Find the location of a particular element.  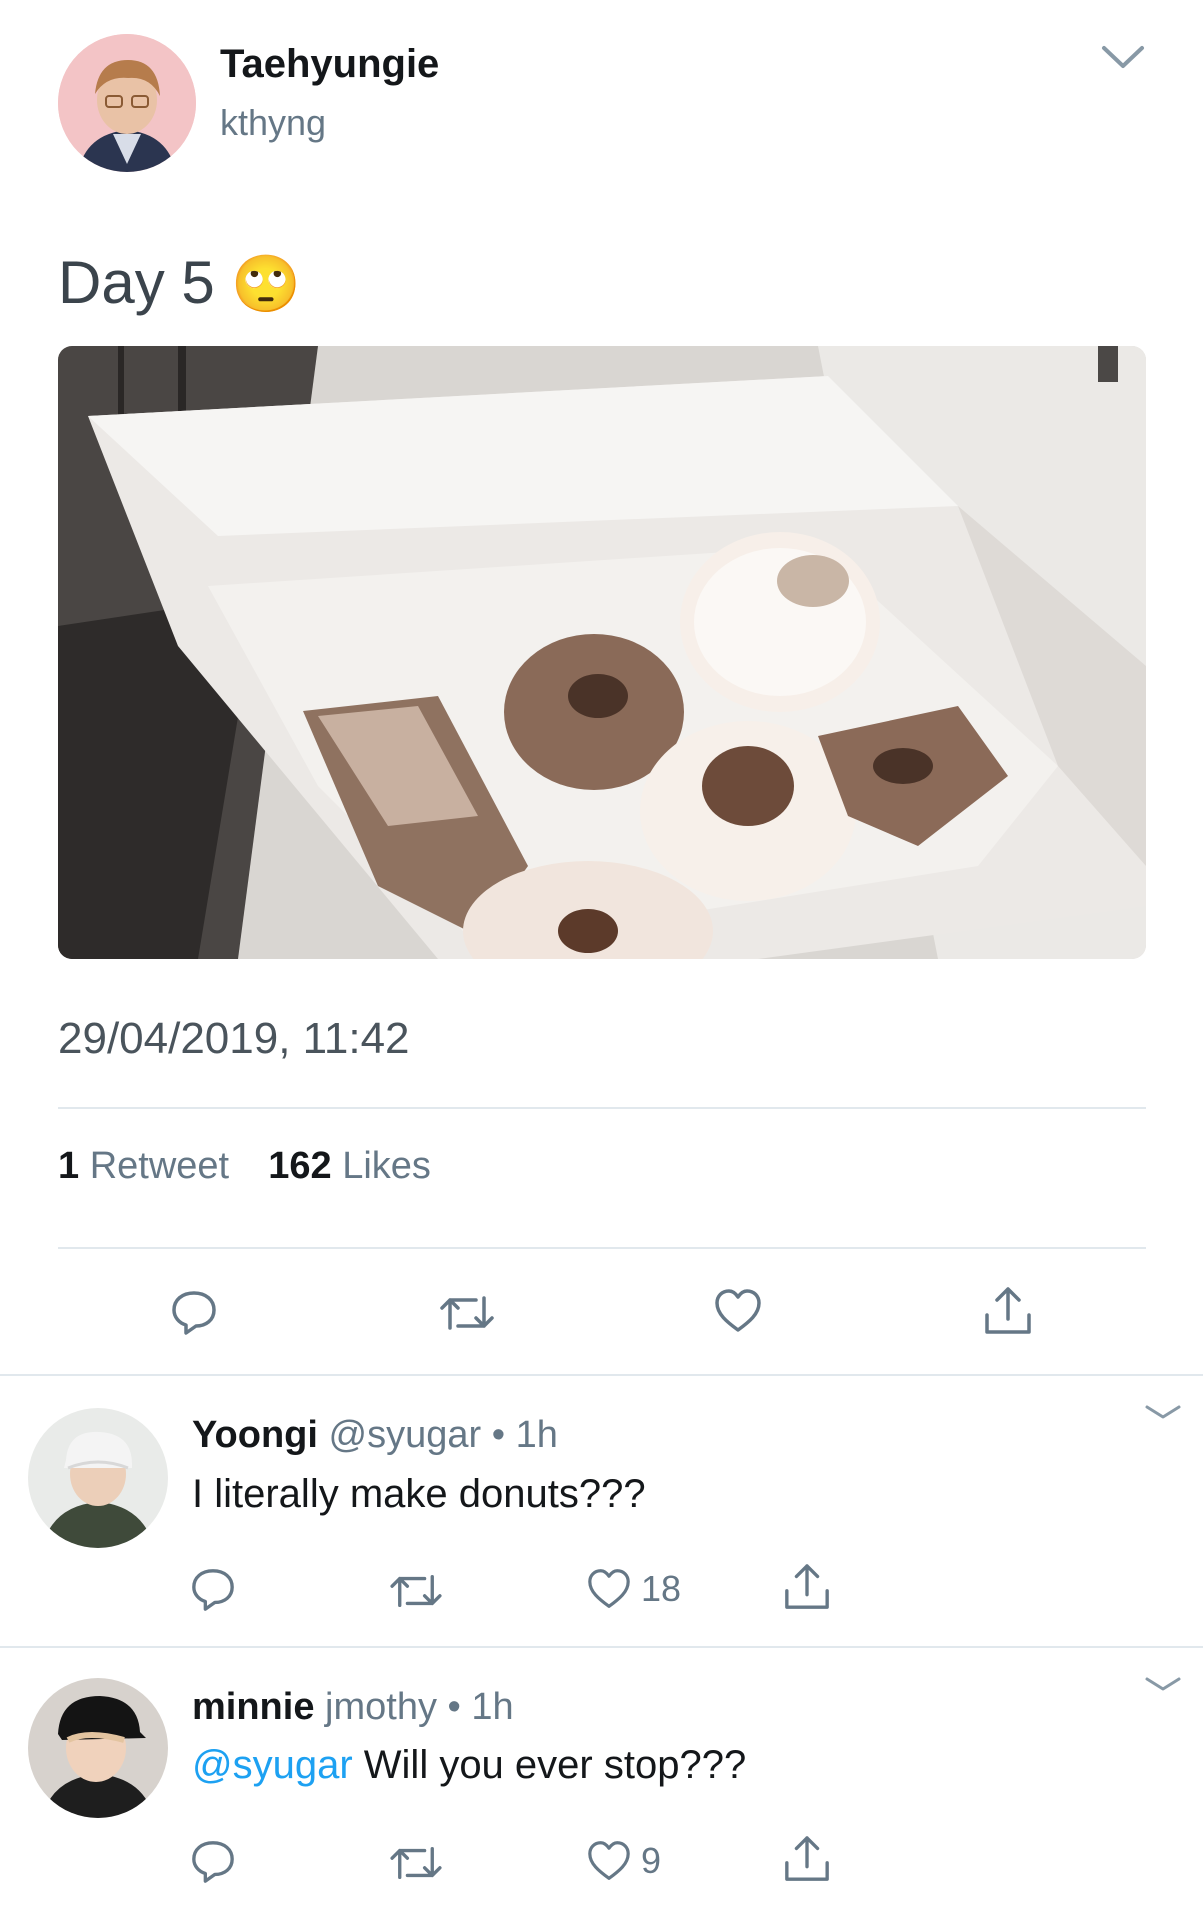

tweet-text: Day 5 🙄 is located at coordinates (179, 282).